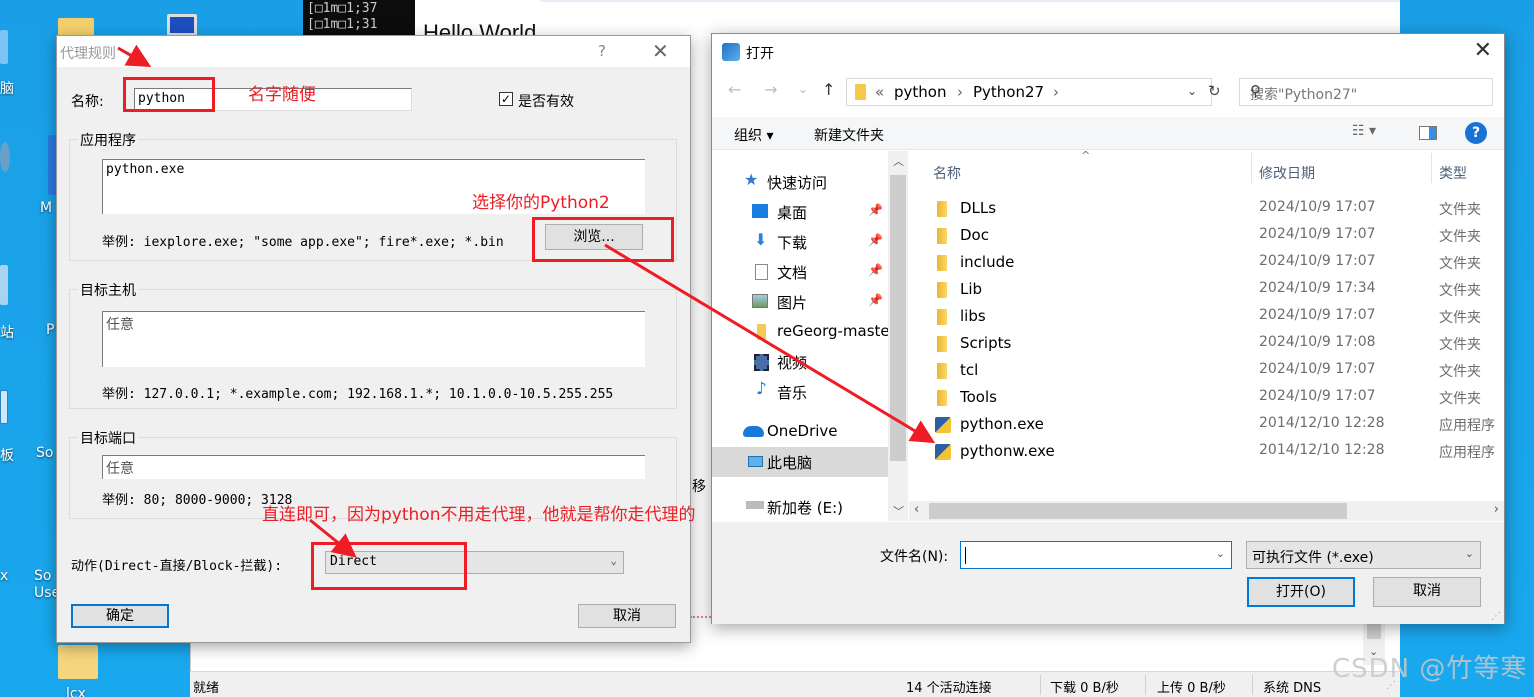  I want to click on breadcrumb-python: python, so click(920, 92).